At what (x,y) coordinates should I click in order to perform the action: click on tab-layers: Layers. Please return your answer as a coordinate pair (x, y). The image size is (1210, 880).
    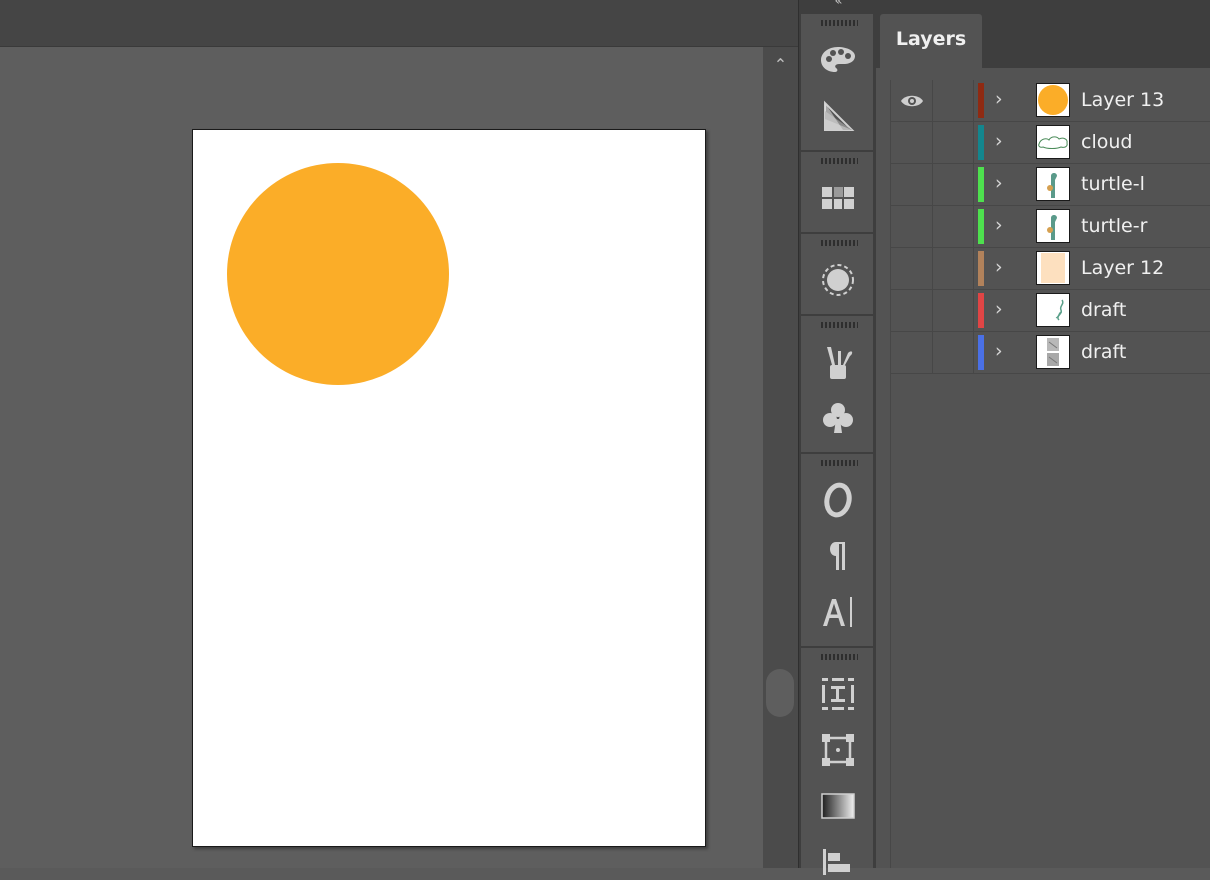
    Looking at the image, I should click on (931, 41).